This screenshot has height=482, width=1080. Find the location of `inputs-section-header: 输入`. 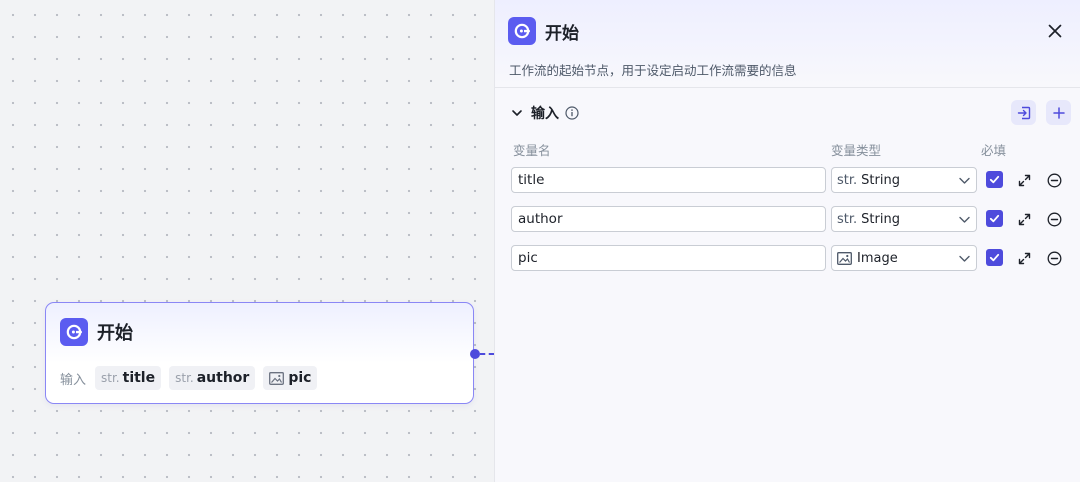

inputs-section-header: 输入 is located at coordinates (790, 113).